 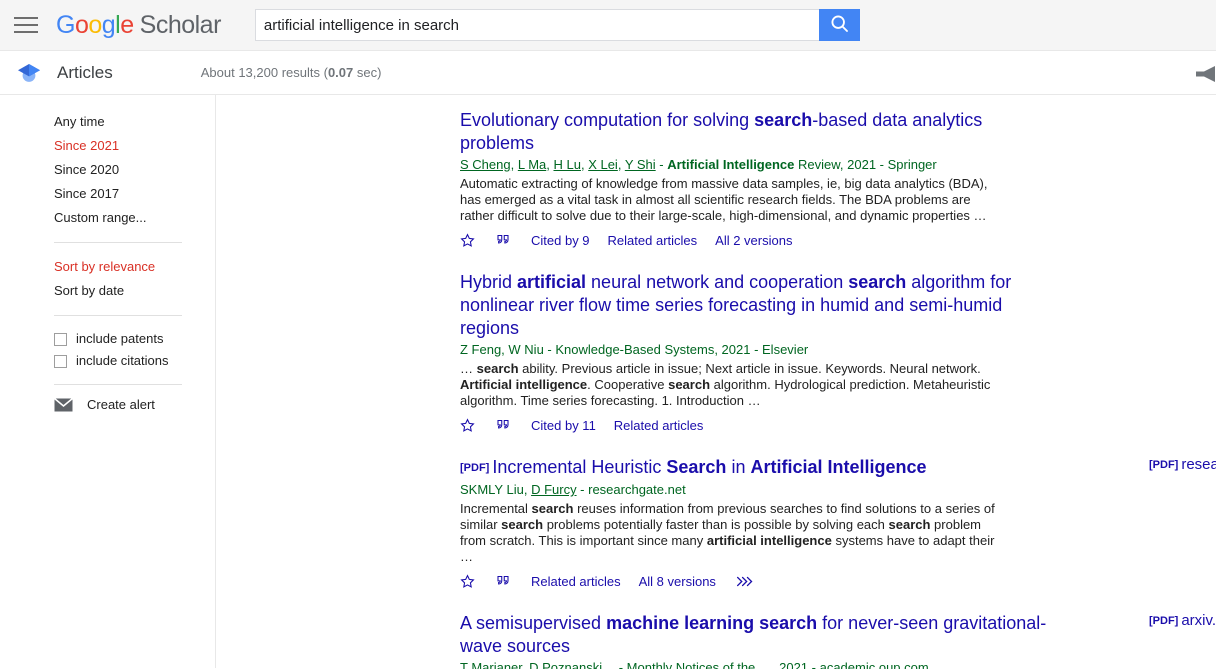 I want to click on logo-letter-e: e, so click(x=127, y=24).